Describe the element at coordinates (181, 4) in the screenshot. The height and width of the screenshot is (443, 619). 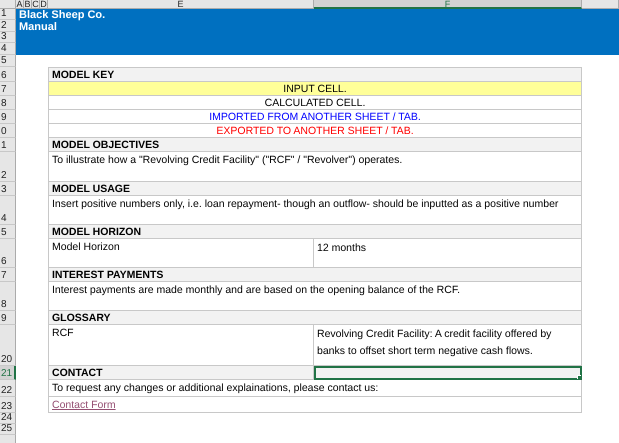
I see `column-header: E` at that location.